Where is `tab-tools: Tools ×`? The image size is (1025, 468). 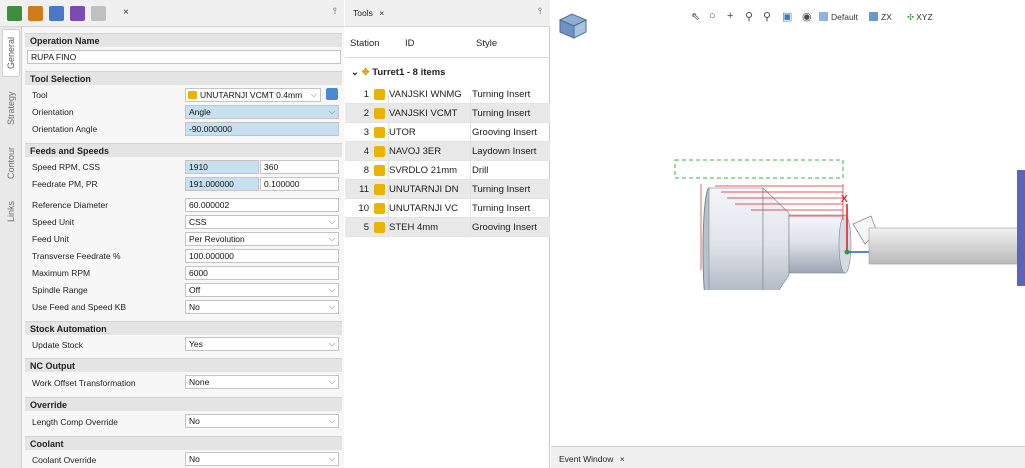
tab-tools: Tools × is located at coordinates (368, 13).